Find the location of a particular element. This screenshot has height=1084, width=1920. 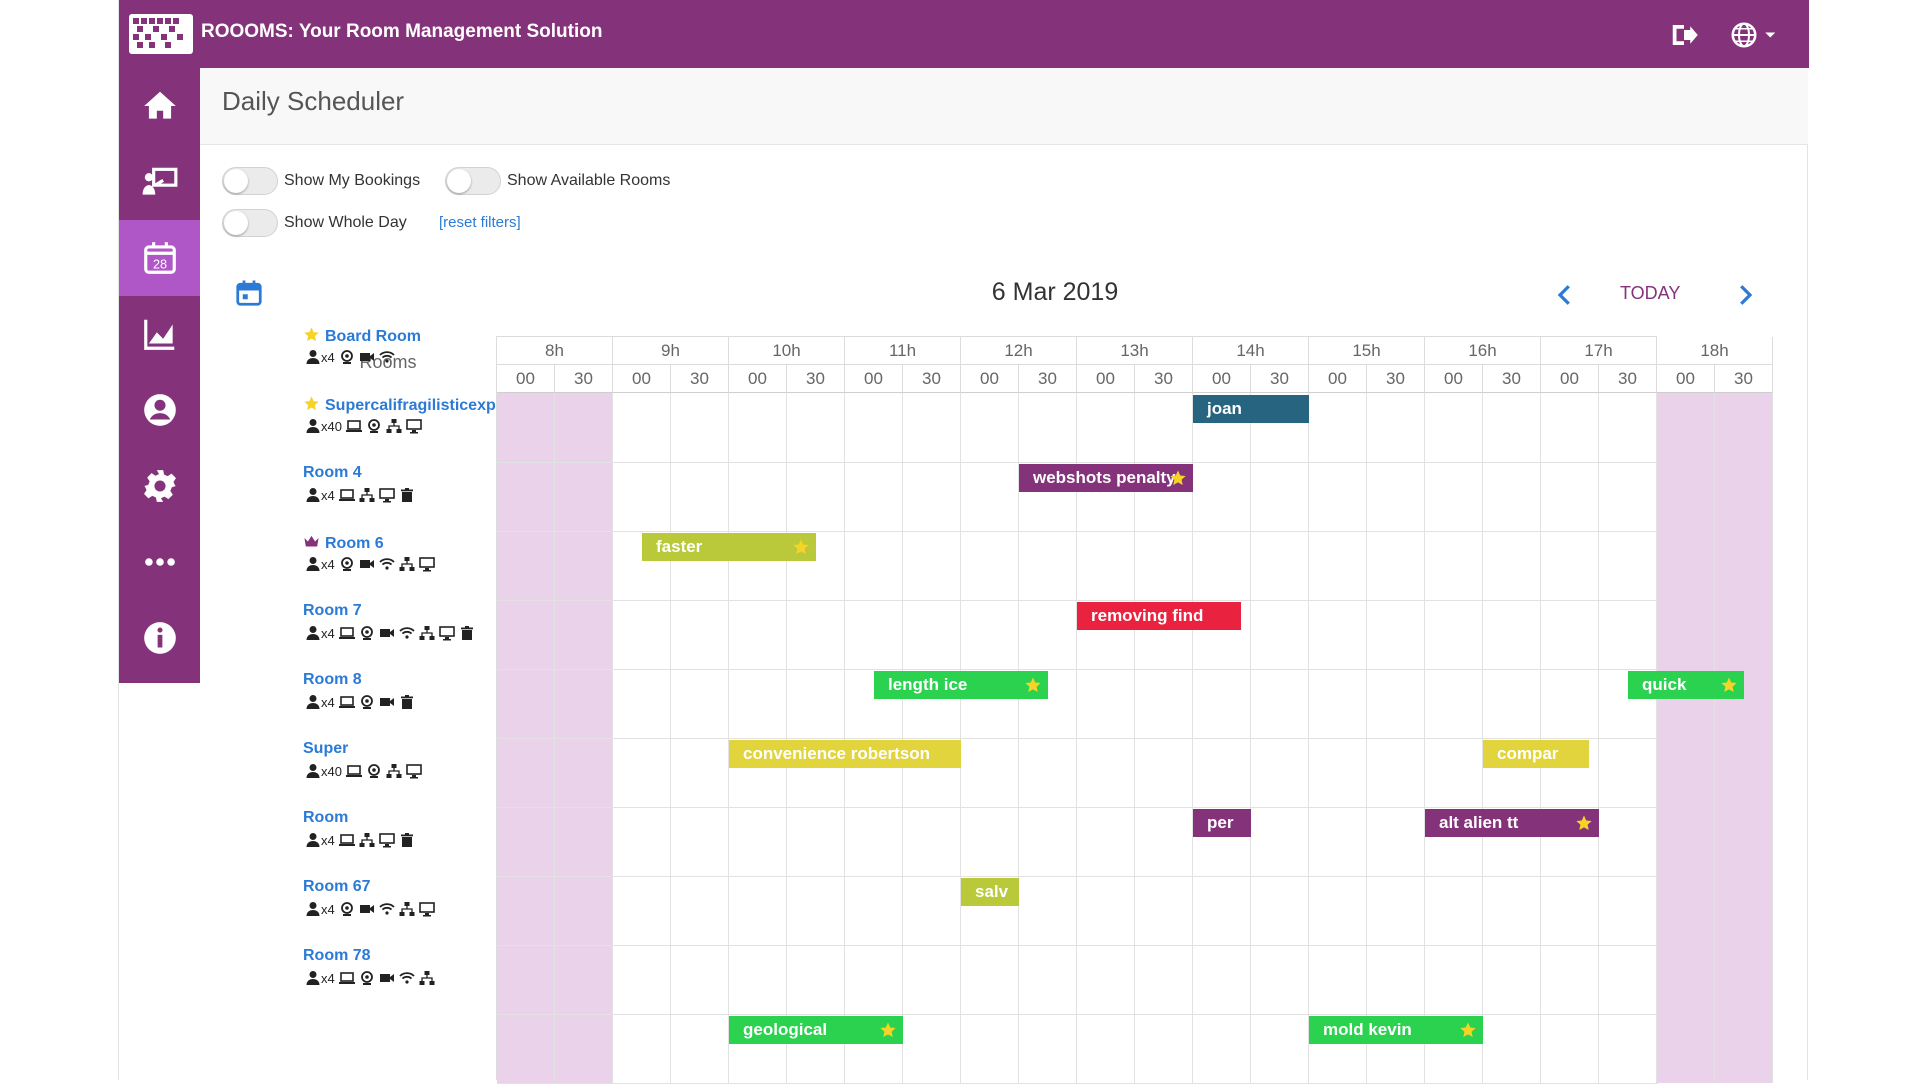

sidebar-item-more is located at coordinates (159, 562).